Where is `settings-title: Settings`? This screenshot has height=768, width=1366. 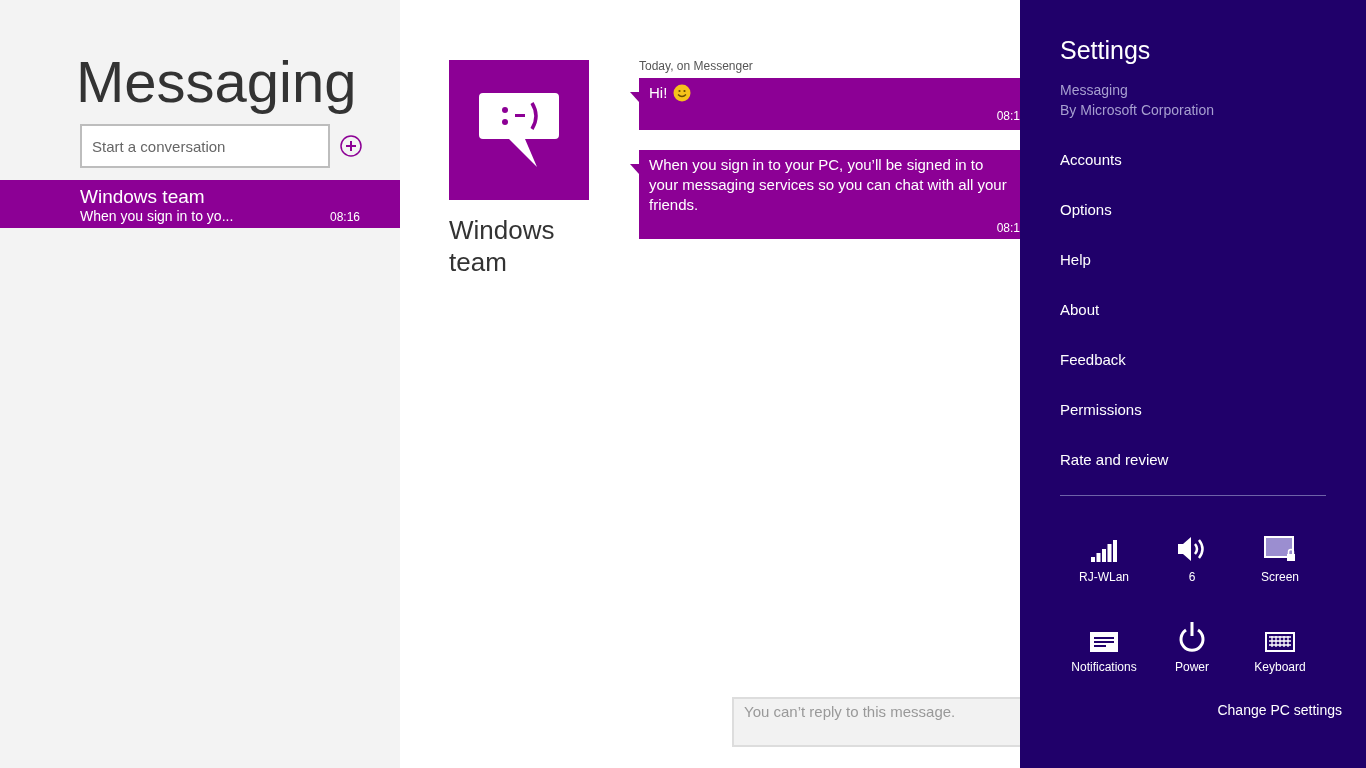
settings-title: Settings is located at coordinates (1106, 50).